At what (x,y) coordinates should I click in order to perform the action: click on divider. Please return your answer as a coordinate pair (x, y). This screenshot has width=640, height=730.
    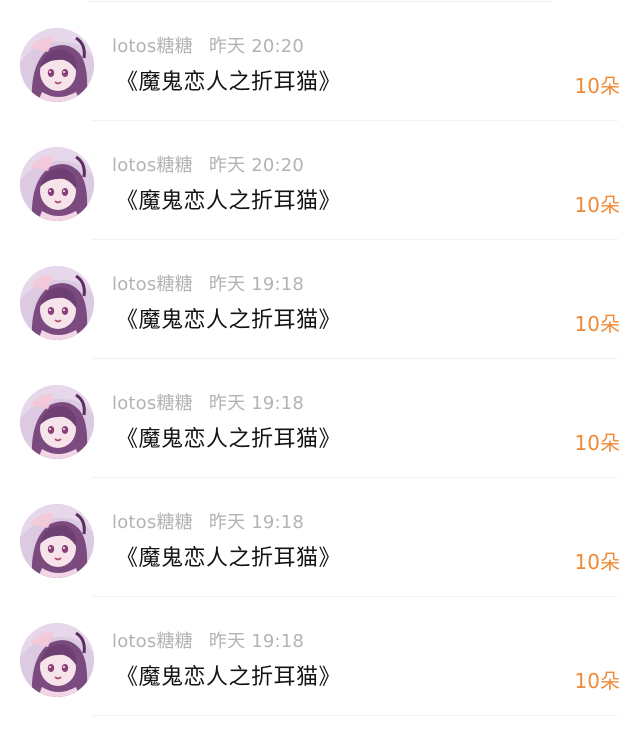
    Looking at the image, I should click on (355, 715).